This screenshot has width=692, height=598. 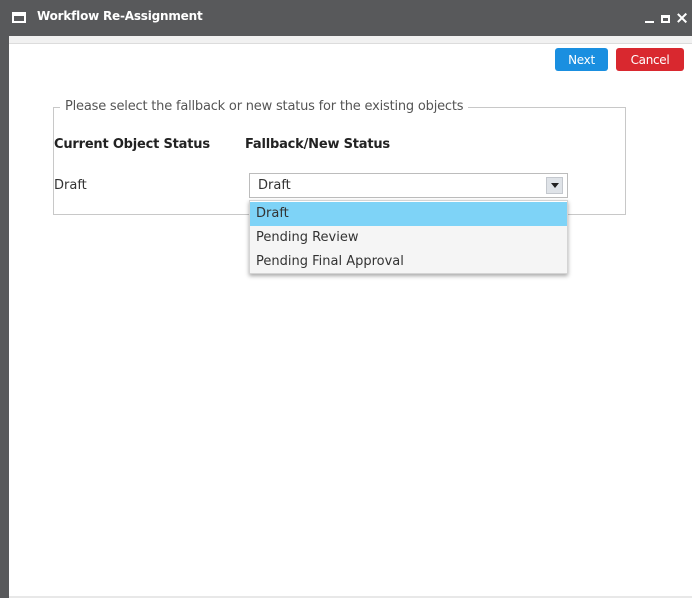 I want to click on minimize-icon, so click(x=650, y=17).